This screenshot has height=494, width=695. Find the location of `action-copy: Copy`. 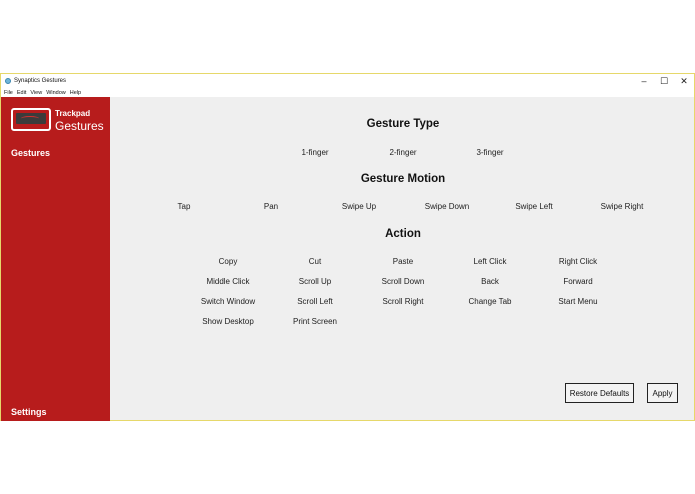

action-copy: Copy is located at coordinates (228, 261).